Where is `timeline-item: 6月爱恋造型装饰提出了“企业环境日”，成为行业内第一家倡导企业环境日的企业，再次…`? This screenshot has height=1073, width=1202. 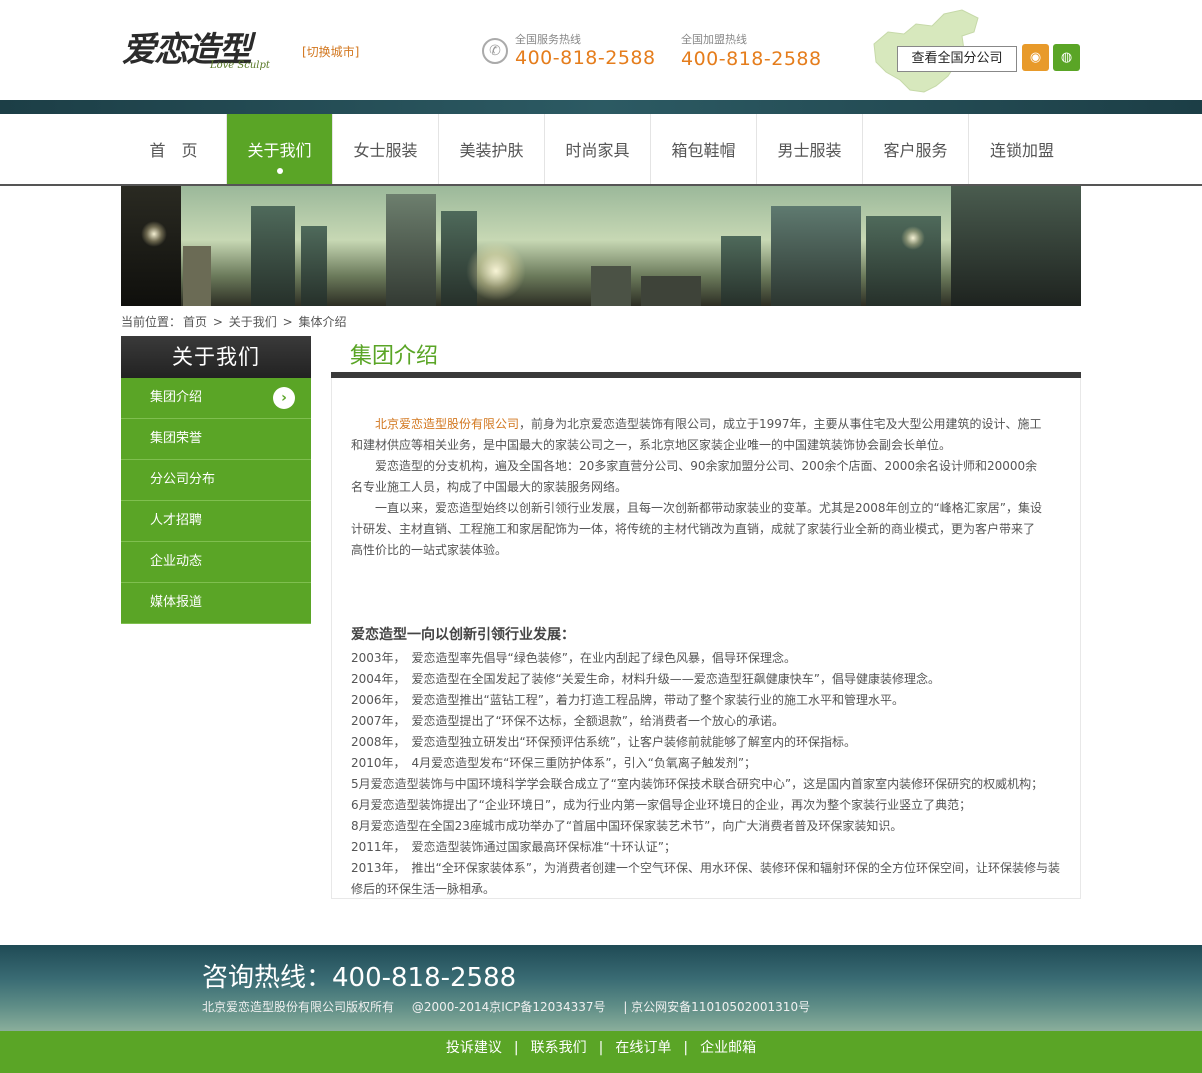
timeline-item: 6月爱恋造型装饰提出了“企业环境日”，成为行业内第一家倡导企业环境日的企业，再次… is located at coordinates (661, 805).